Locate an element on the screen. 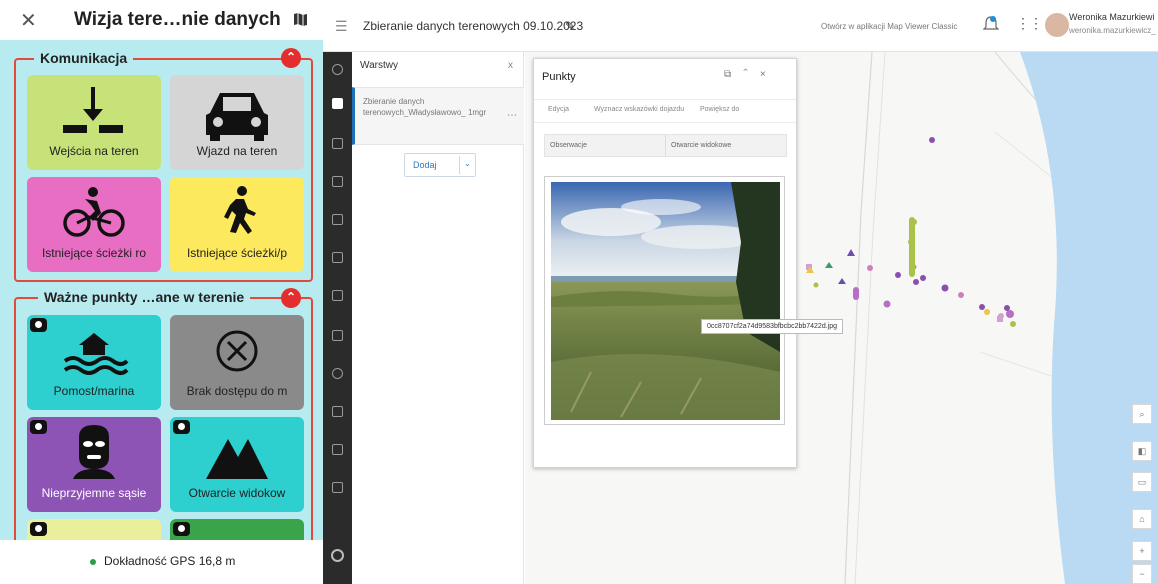 This screenshot has width=1158, height=584. gps-status-bar: Dokładność GPS 16,8 m is located at coordinates (161, 562).